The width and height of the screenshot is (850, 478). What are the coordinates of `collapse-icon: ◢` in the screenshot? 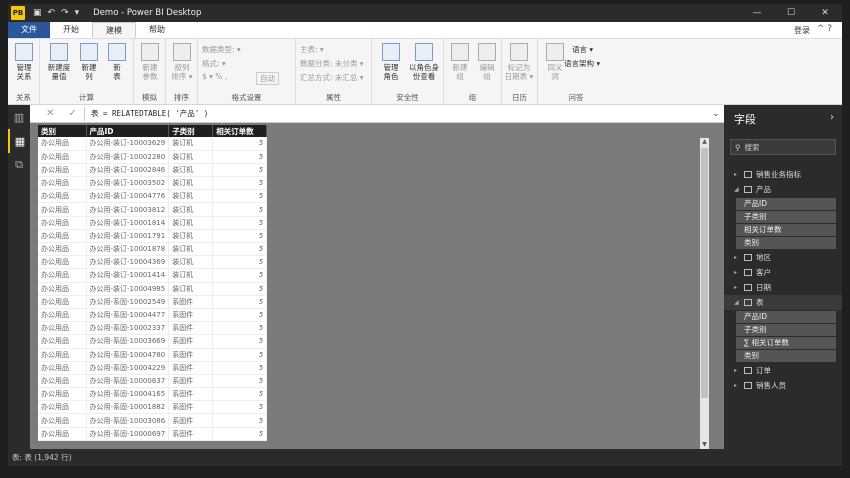 It's located at (737, 302).